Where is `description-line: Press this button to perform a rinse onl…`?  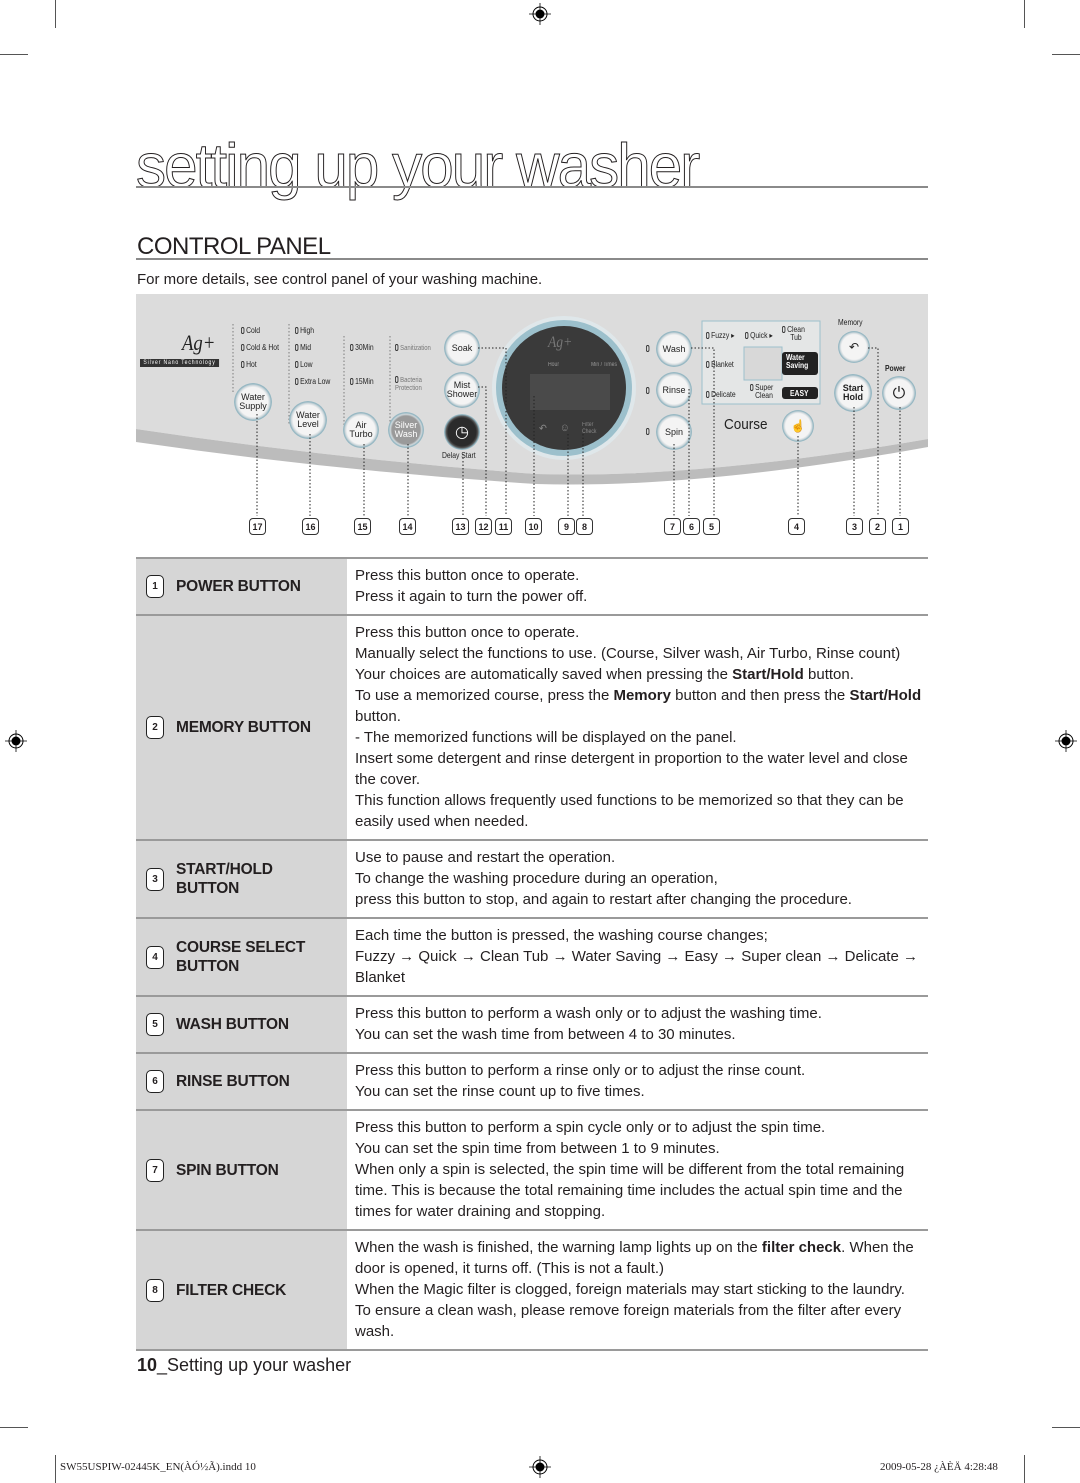 description-line: Press this button to perform a rinse onl… is located at coordinates (580, 1070).